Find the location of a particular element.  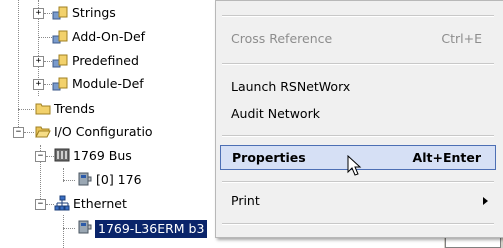

tree-item-strings: Strings is located at coordinates (94, 12).